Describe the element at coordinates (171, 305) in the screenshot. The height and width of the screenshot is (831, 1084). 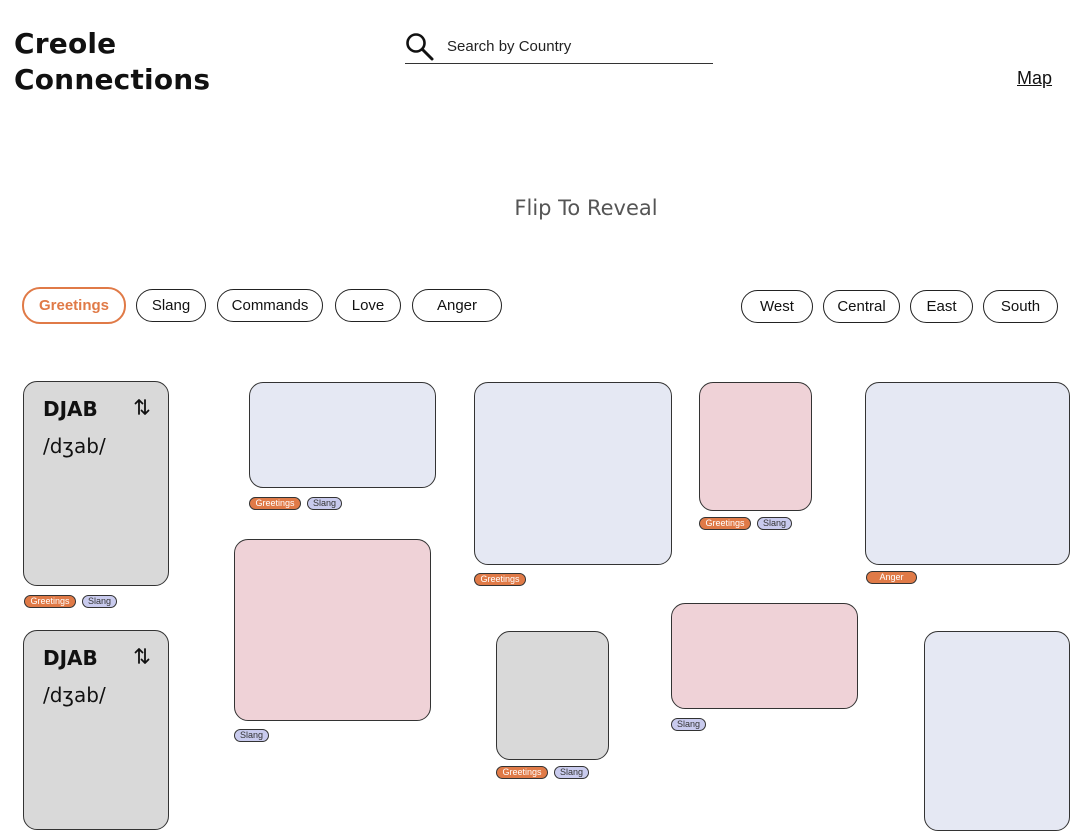
I see `filter-slang: Slang` at that location.